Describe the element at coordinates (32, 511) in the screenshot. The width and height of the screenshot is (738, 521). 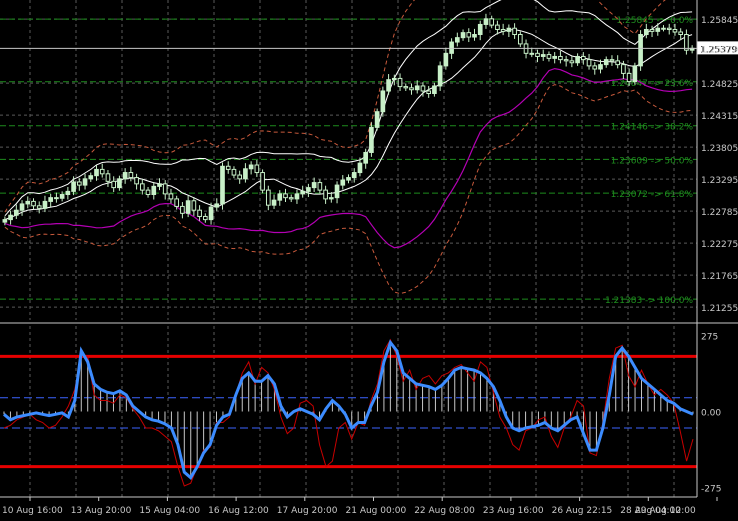
I see `time-axis-label: 10 Aug 16:00` at that location.